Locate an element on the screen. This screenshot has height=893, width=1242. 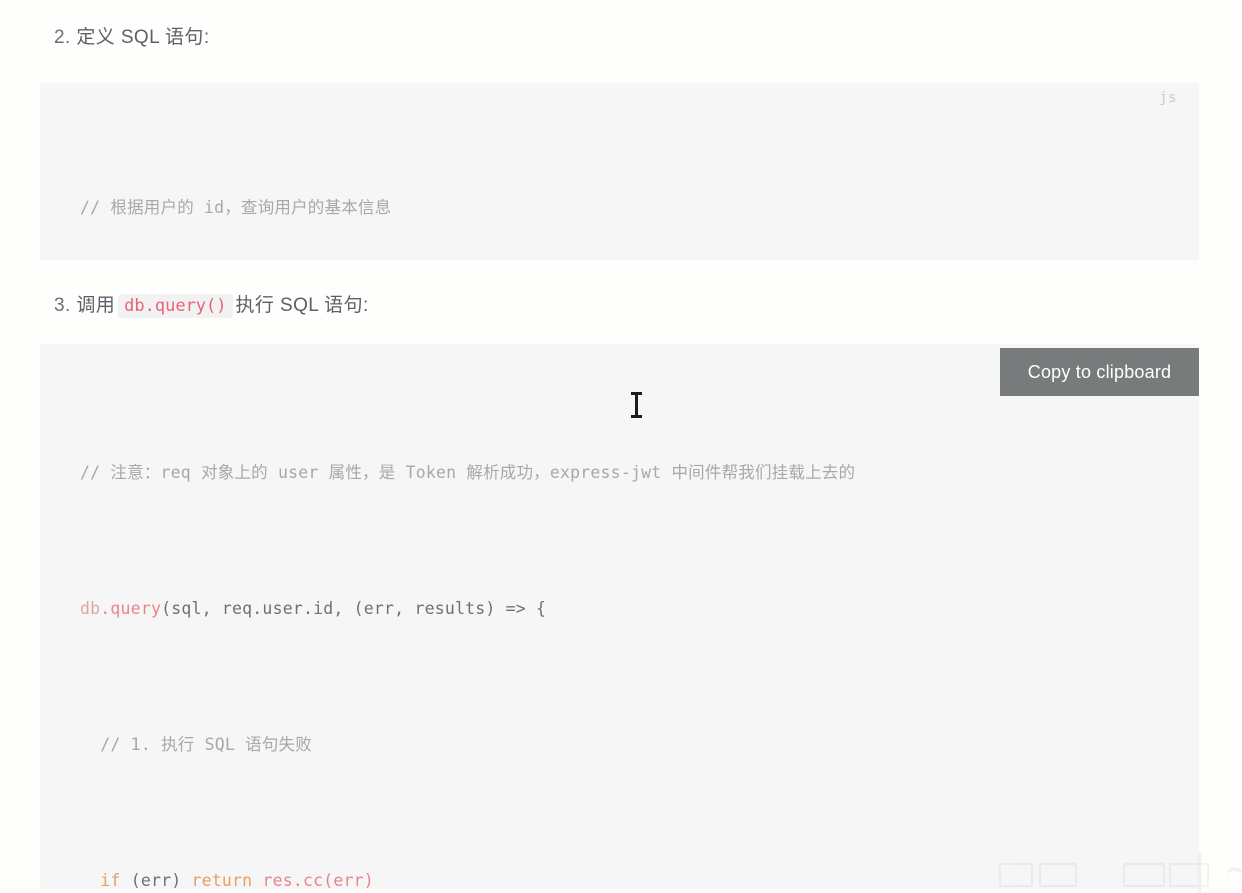
copy-to-clipboard-label: Copy to clipboard is located at coordinates (1099, 371).